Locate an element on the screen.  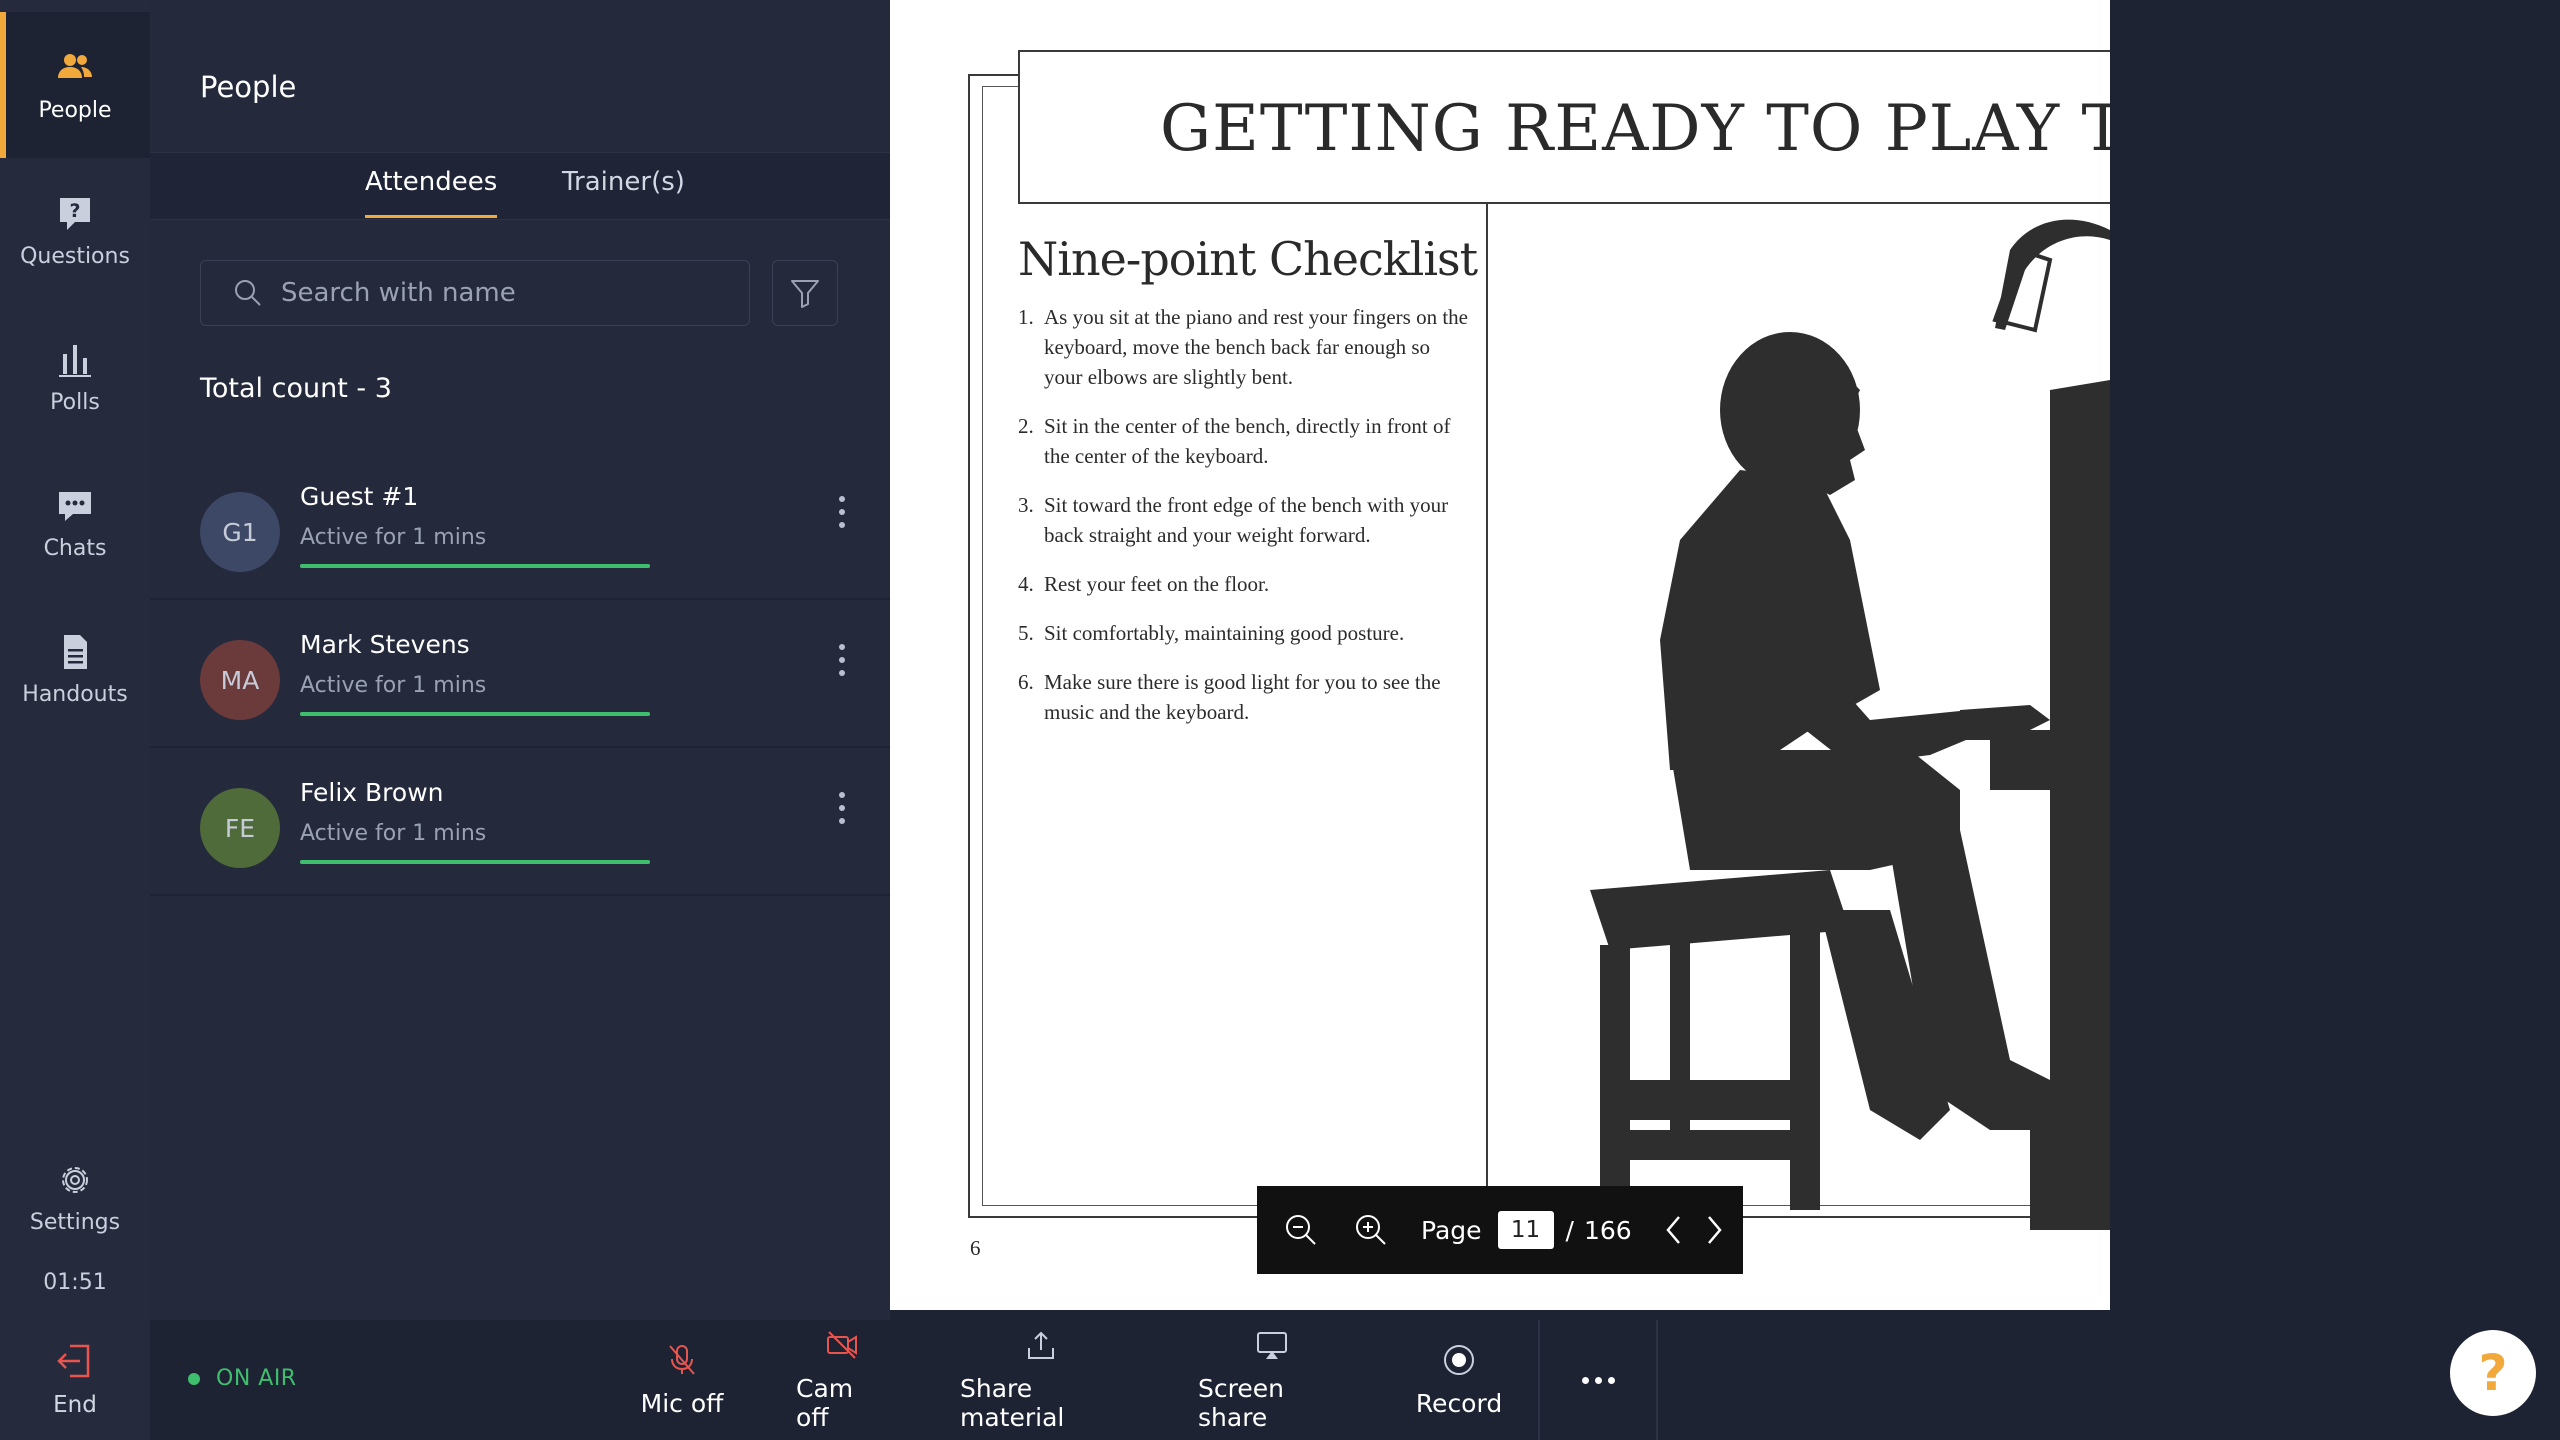
rail-item-handouts: Handouts is located at coordinates (75, 669).